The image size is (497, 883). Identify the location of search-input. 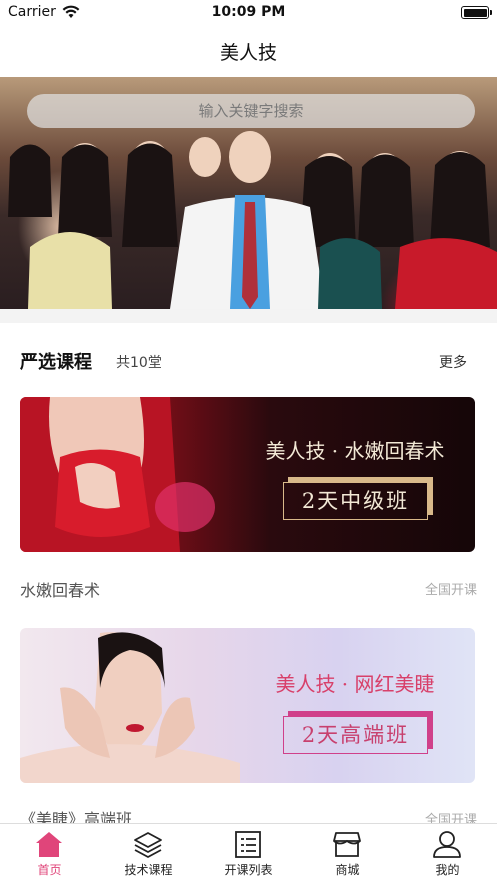
(251, 111).